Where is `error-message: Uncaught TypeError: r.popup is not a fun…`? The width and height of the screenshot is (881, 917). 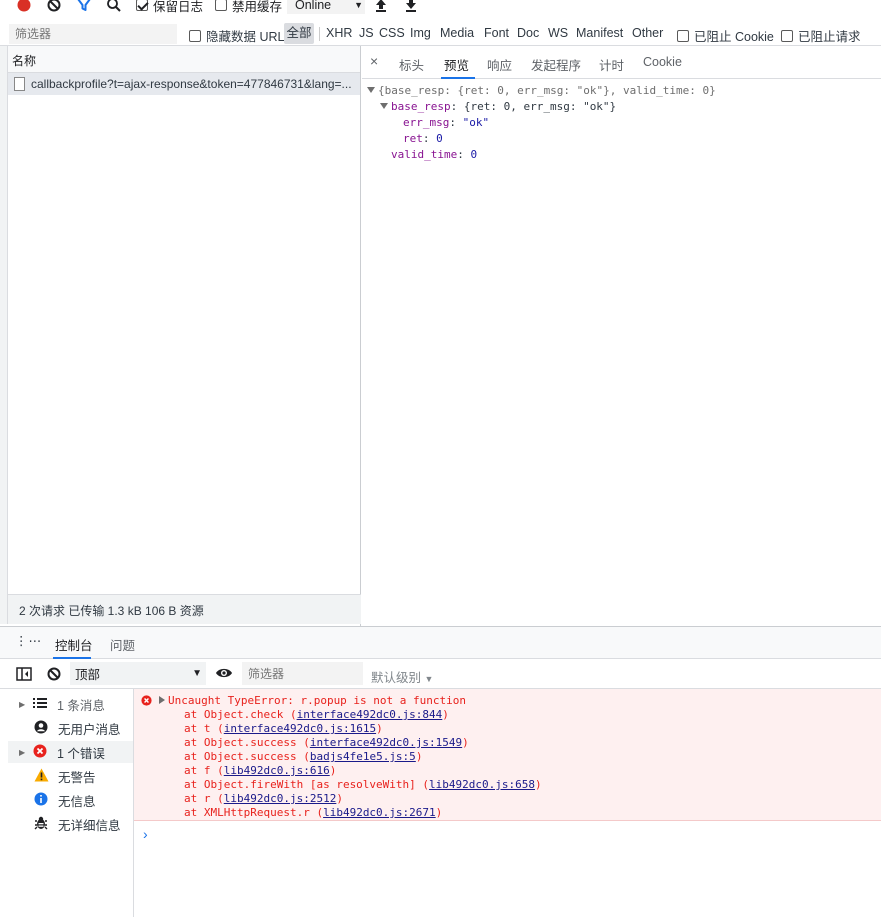 error-message: Uncaught TypeError: r.popup is not a fun… is located at coordinates (507, 755).